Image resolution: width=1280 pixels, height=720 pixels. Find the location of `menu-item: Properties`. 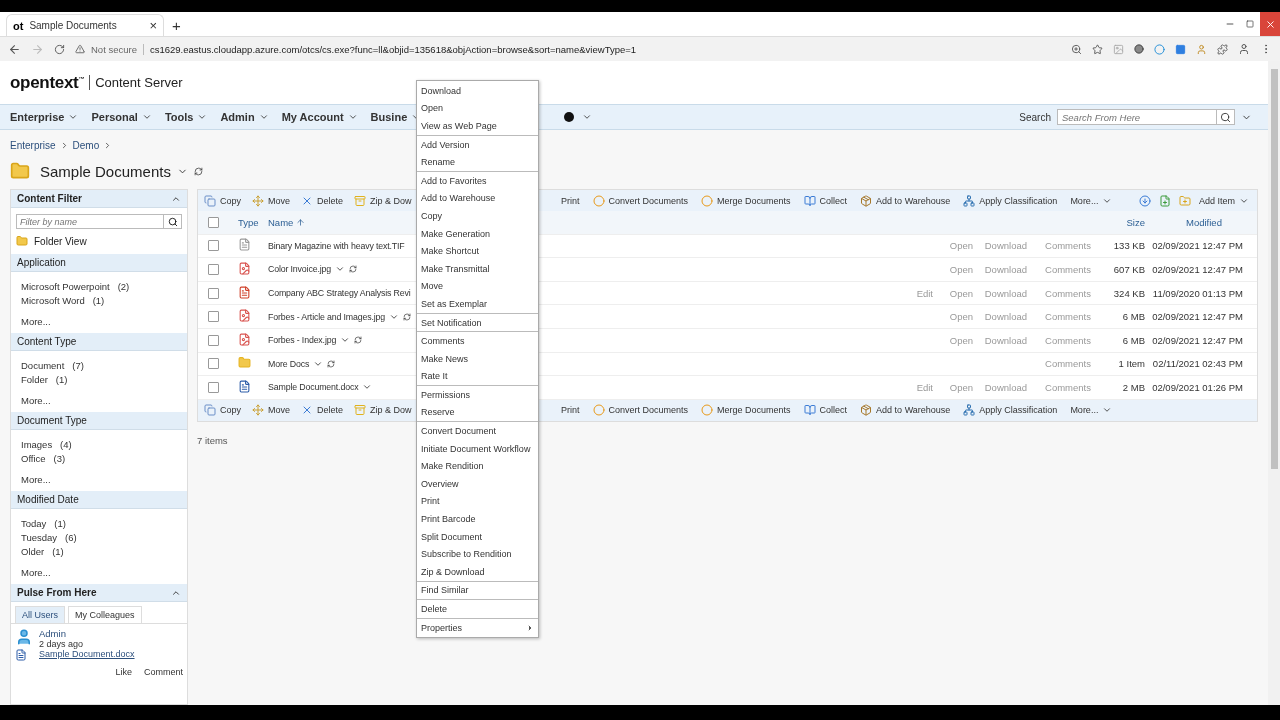

menu-item: Properties is located at coordinates (477, 627).